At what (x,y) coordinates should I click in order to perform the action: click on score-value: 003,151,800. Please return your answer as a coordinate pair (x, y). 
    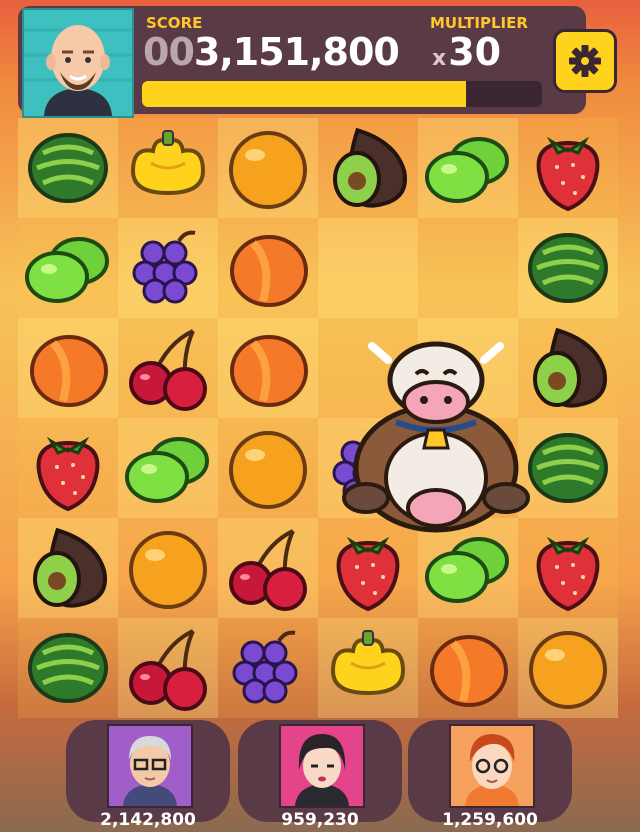
    Looking at the image, I should click on (271, 52).